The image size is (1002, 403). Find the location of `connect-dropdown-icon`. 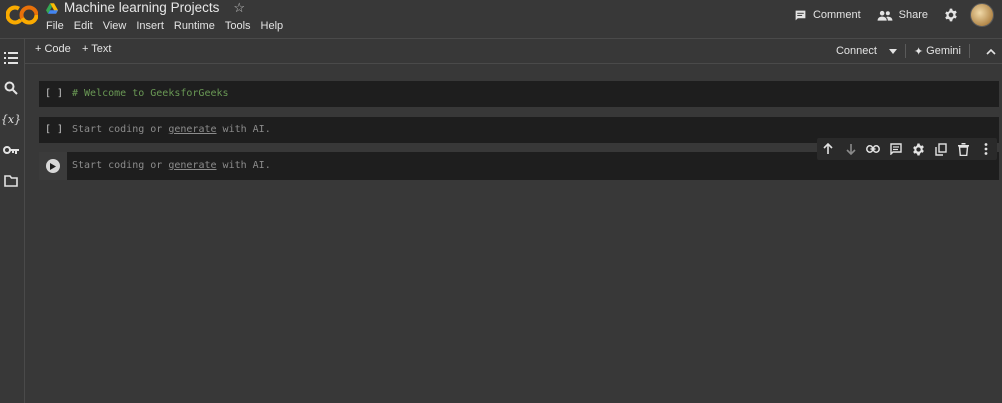

connect-dropdown-icon is located at coordinates (892, 51).